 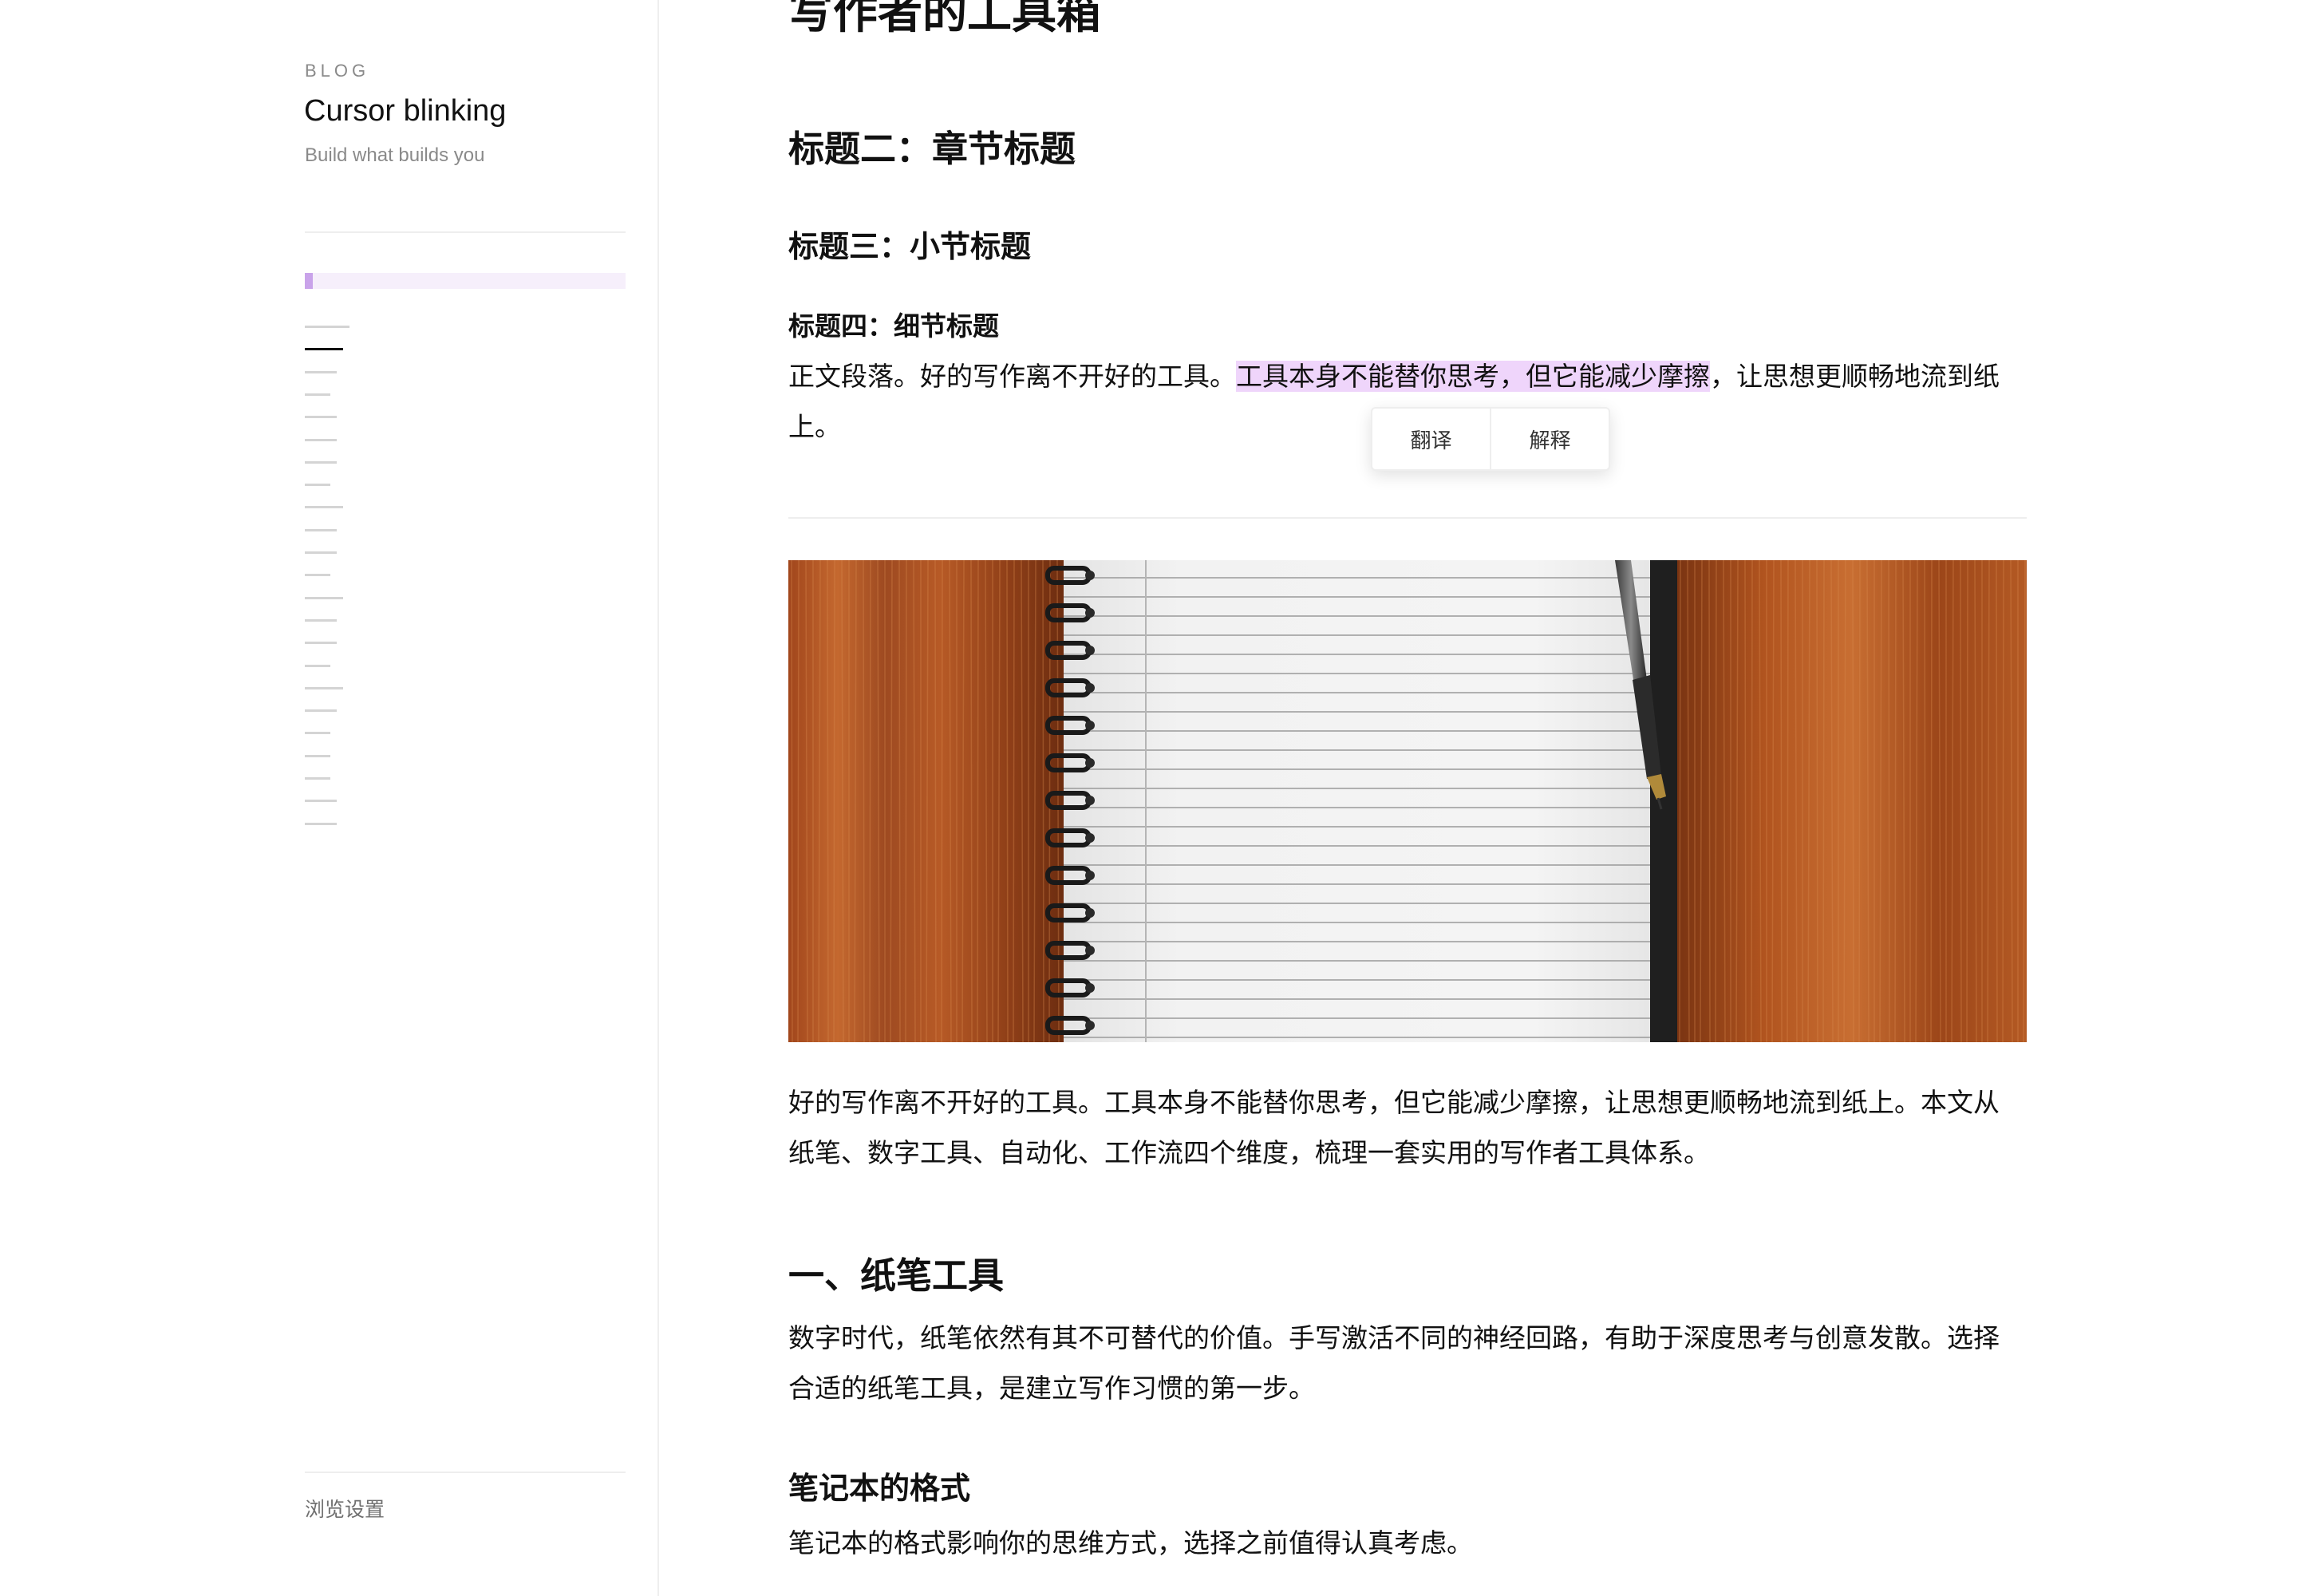 I want to click on notebook-cover, so click(x=1663, y=801).